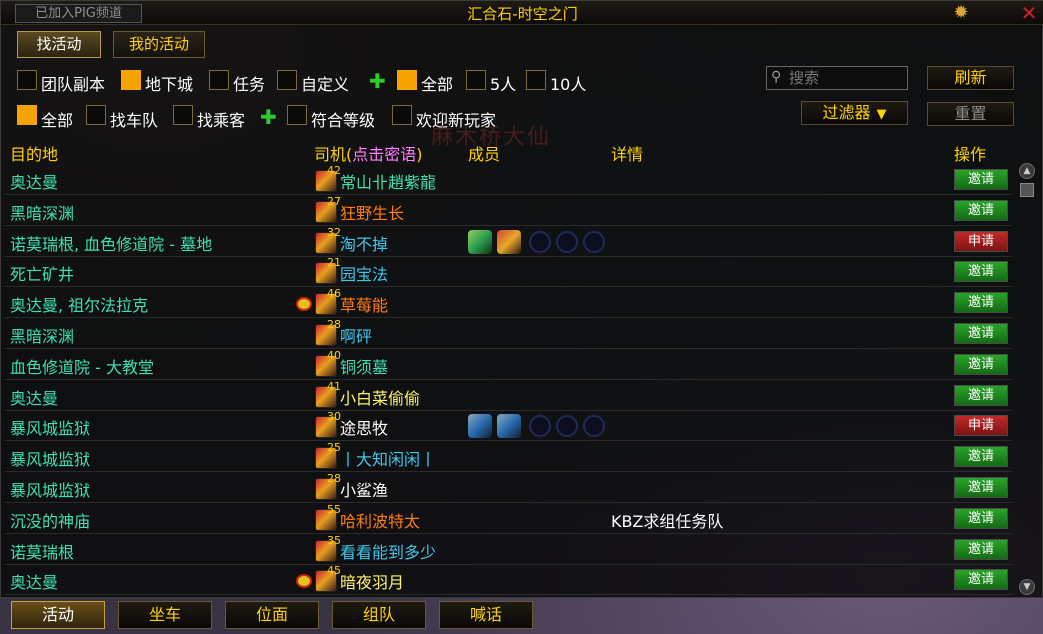 The image size is (1043, 634). What do you see at coordinates (343, 120) in the screenshot?
I see `label-level-match: 符合等级` at bounding box center [343, 120].